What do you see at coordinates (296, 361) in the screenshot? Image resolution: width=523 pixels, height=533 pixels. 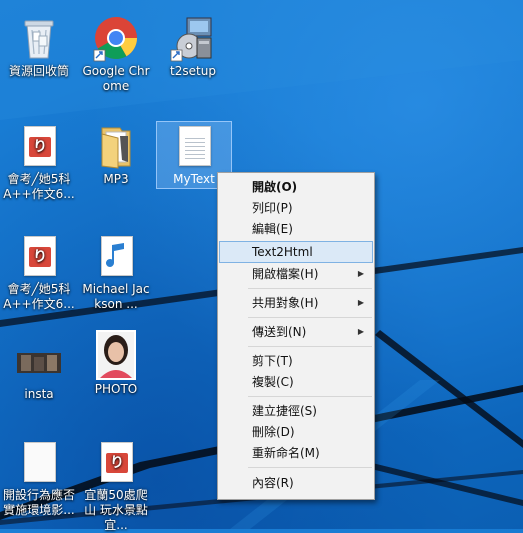 I see `menu-item-cut: 剪下(T)` at bounding box center [296, 361].